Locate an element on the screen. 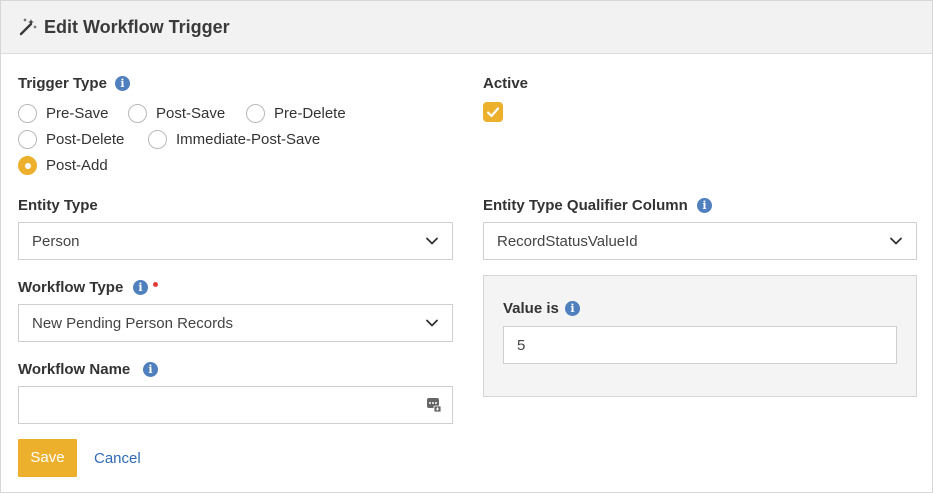 Image resolution: width=933 pixels, height=493 pixels. qualifier-column-label: Entity Type Qualifier Column is located at coordinates (585, 205).